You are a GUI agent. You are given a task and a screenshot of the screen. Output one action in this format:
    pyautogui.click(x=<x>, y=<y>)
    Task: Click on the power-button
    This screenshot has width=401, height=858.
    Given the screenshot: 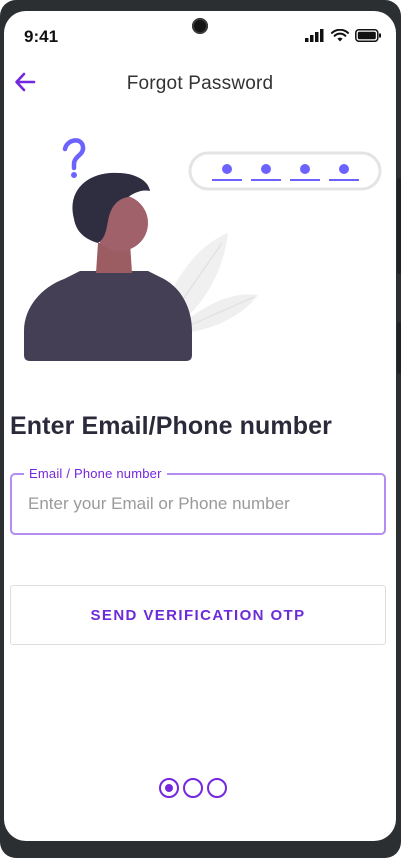 What is the action you would take?
    pyautogui.click(x=399, y=226)
    